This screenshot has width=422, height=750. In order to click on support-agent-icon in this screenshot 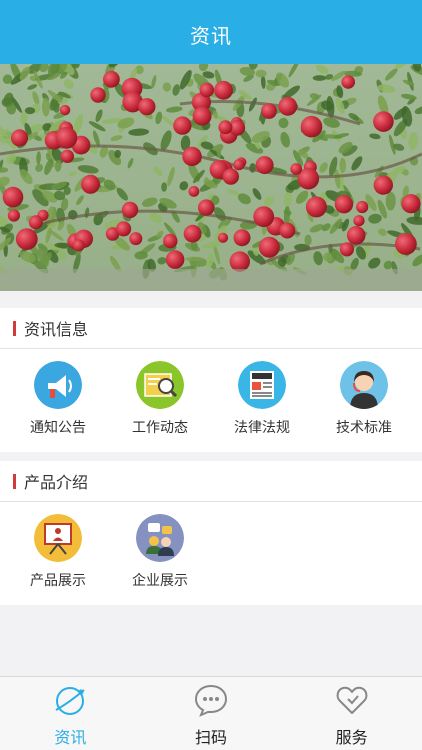, I will do `click(364, 385)`.